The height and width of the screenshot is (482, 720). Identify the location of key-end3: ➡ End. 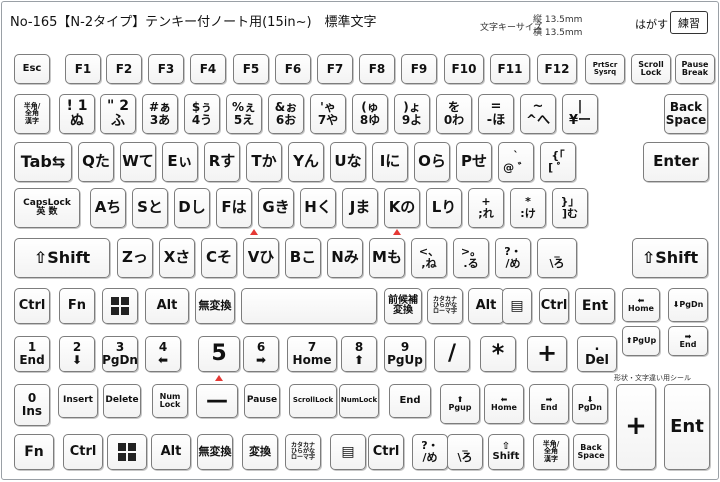
(549, 404).